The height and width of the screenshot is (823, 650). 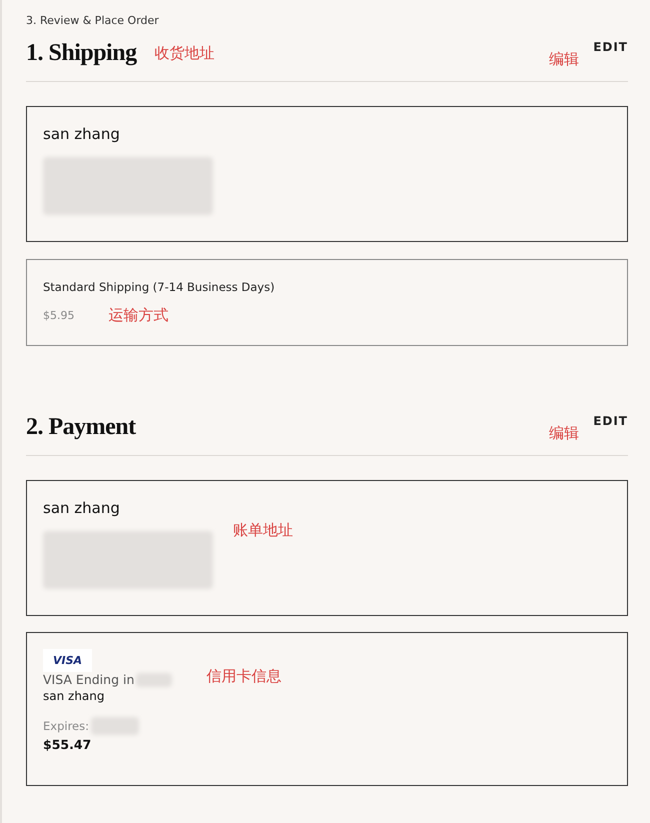 What do you see at coordinates (81, 427) in the screenshot?
I see `section-title: 2. Payment` at bounding box center [81, 427].